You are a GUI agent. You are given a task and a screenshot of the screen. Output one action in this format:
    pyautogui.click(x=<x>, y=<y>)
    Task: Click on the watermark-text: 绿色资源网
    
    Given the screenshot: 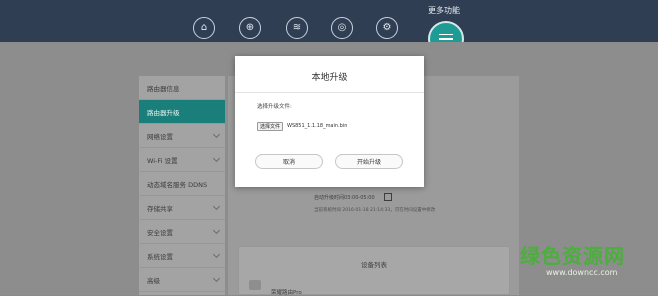 What is the action you would take?
    pyautogui.click(x=572, y=256)
    